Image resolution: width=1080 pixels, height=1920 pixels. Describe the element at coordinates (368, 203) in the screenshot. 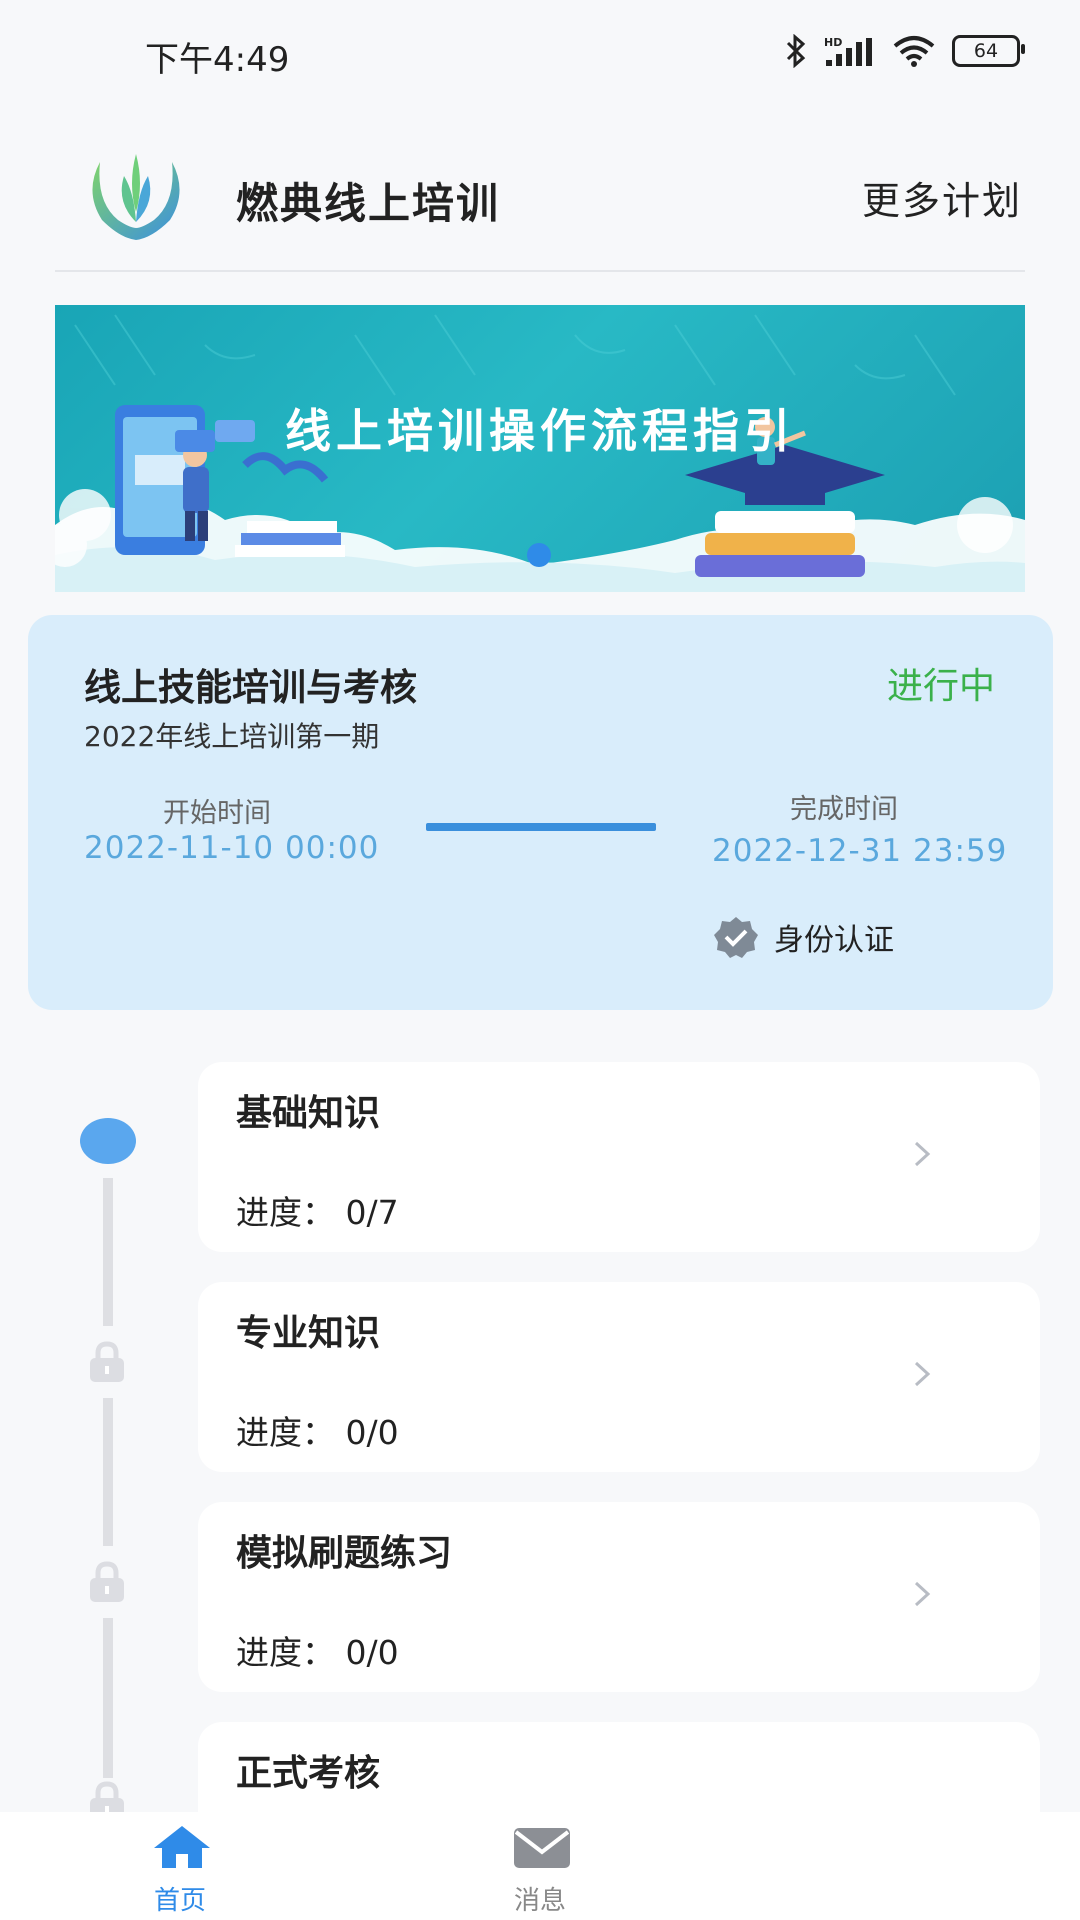

I see `app-title: 燃典线上培训` at that location.